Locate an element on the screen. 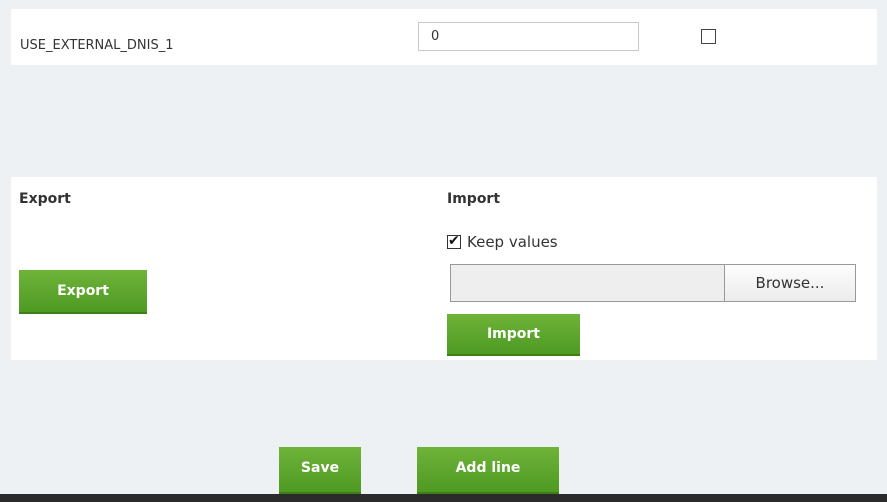 This screenshot has width=887, height=502. import-button: Import is located at coordinates (513, 335).